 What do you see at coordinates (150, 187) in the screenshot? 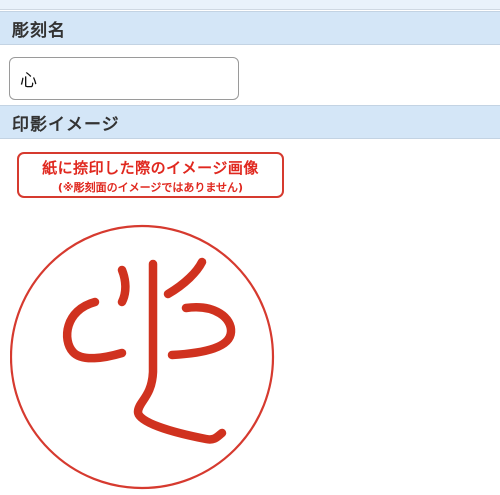
I see `imprint-notice-sub: (※彫刻面のイメージではありません)` at bounding box center [150, 187].